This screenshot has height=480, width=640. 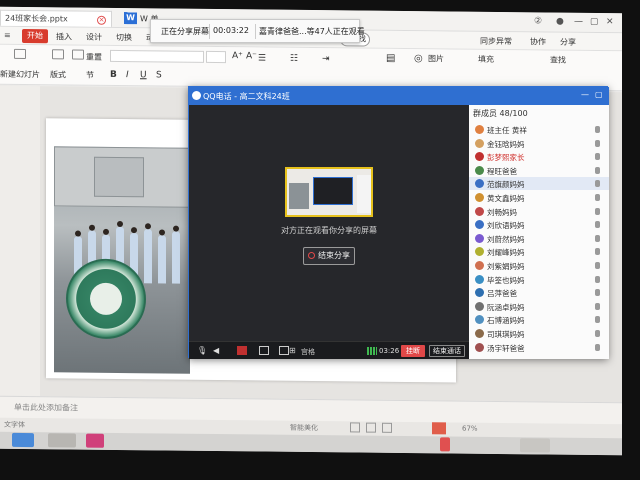 What do you see at coordinates (539, 211) in the screenshot?
I see `member-item: 刘畅妈妈` at bounding box center [539, 211].